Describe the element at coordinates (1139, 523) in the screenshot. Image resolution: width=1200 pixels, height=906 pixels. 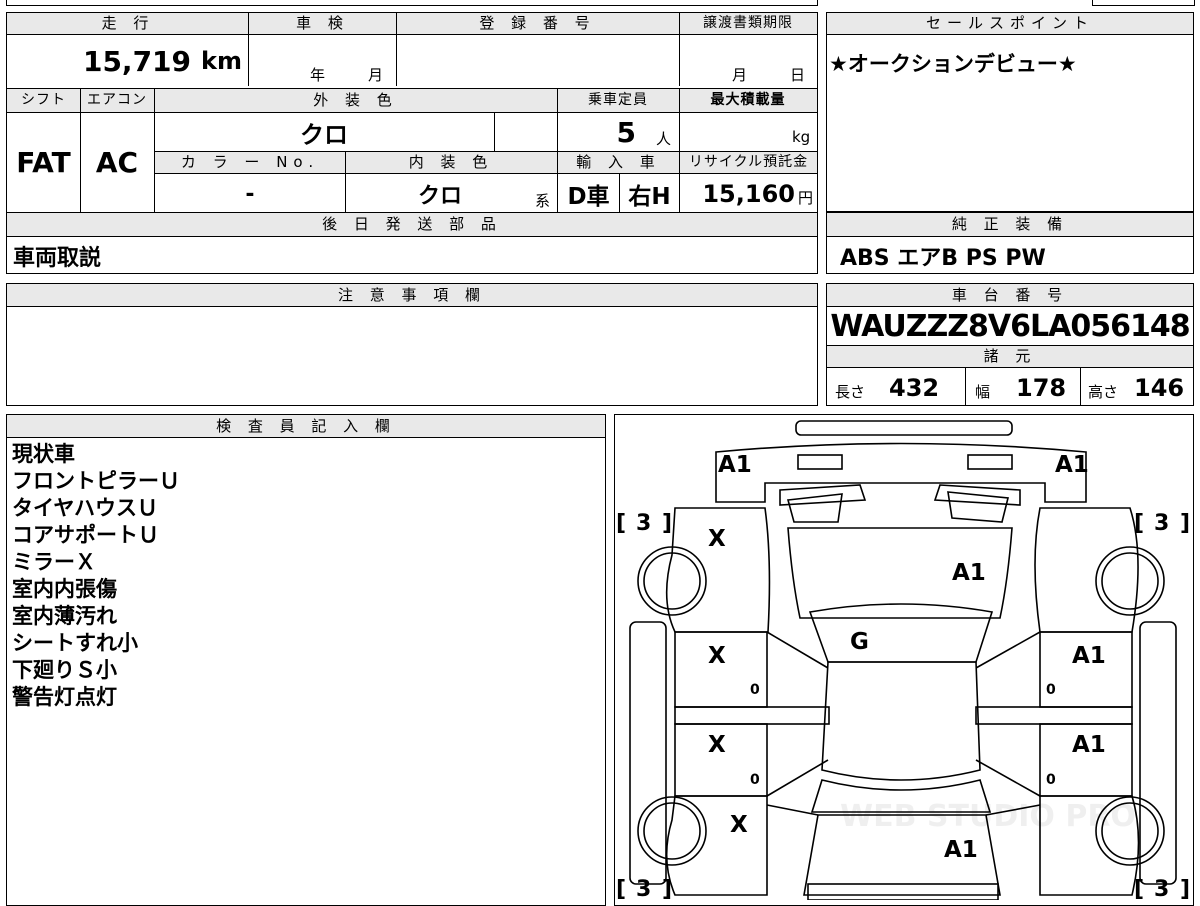
I see `tire-fr-bracket-left: [` at that location.